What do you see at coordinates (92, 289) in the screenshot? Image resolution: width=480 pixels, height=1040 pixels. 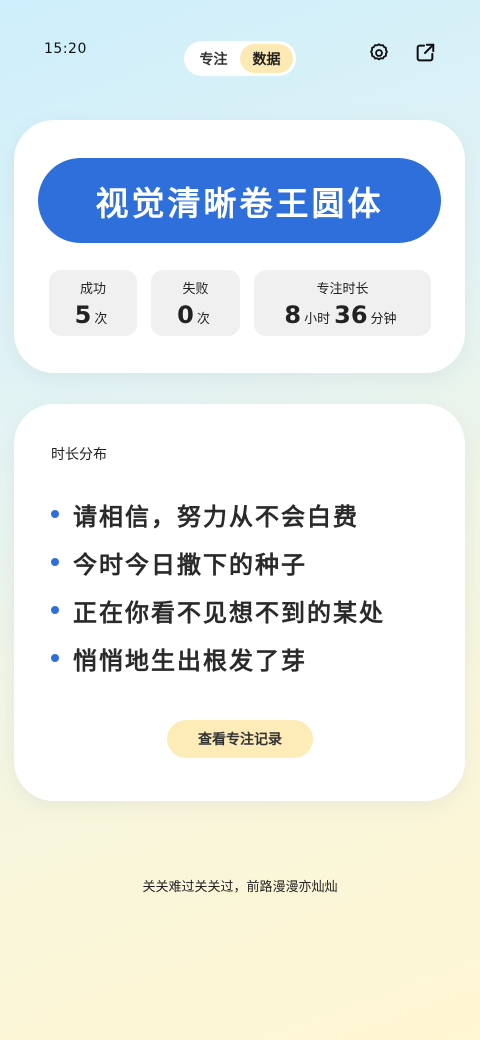 I see `stat-success-label: 成功` at bounding box center [92, 289].